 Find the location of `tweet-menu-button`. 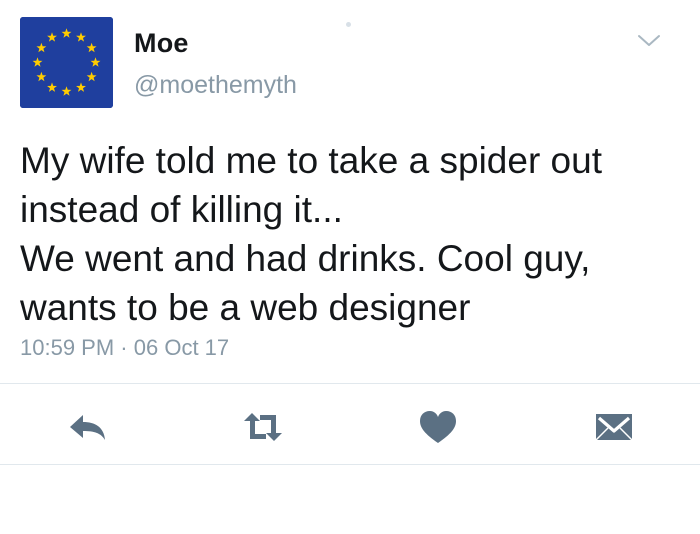

tweet-menu-button is located at coordinates (649, 41).